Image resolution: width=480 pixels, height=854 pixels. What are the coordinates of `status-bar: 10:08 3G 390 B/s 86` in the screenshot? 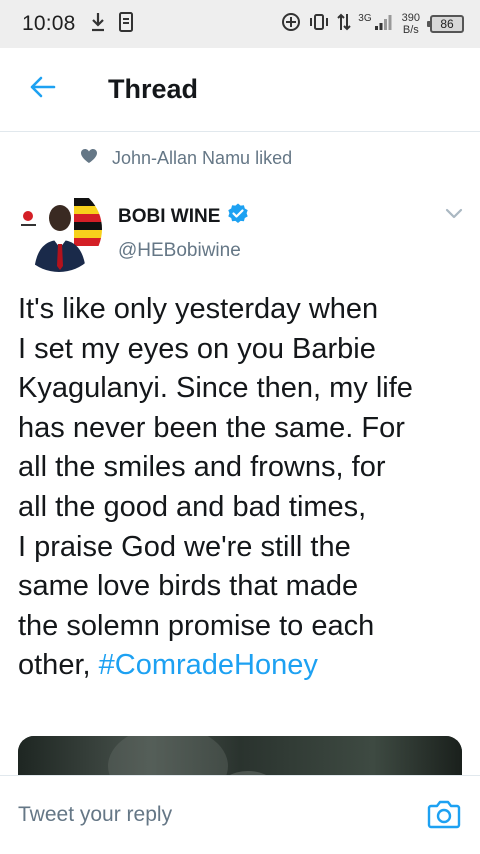 It's located at (240, 24).